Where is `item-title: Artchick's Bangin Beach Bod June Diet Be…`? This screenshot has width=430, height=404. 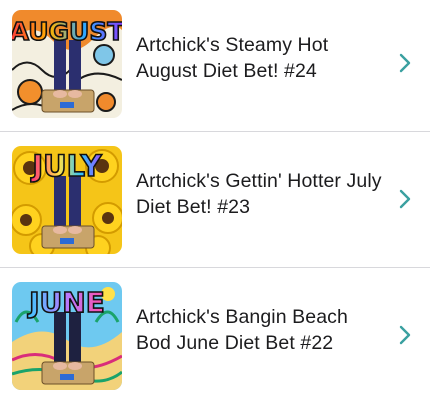
item-title: Artchick's Bangin Beach Bod June Diet Be… is located at coordinates (242, 330).